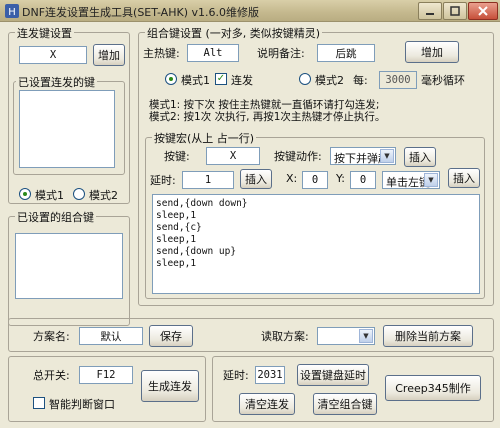  I want to click on set-combo-keys-group: 已设置的组合键, so click(69, 267).